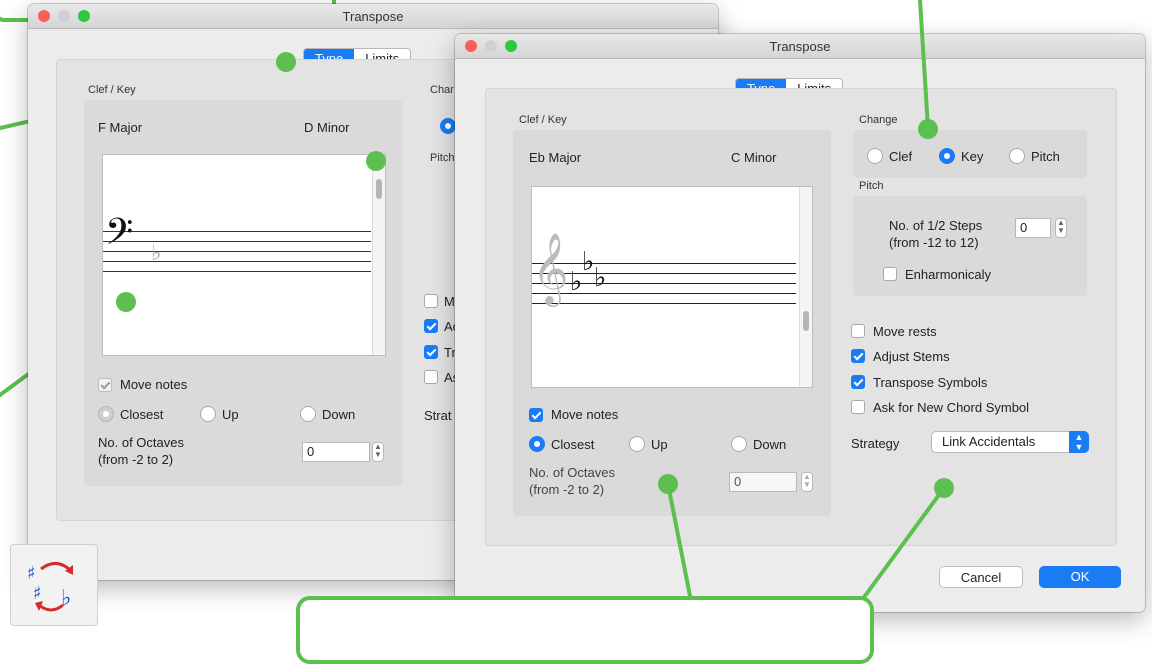  I want to click on callout-box-bottom, so click(585, 630).